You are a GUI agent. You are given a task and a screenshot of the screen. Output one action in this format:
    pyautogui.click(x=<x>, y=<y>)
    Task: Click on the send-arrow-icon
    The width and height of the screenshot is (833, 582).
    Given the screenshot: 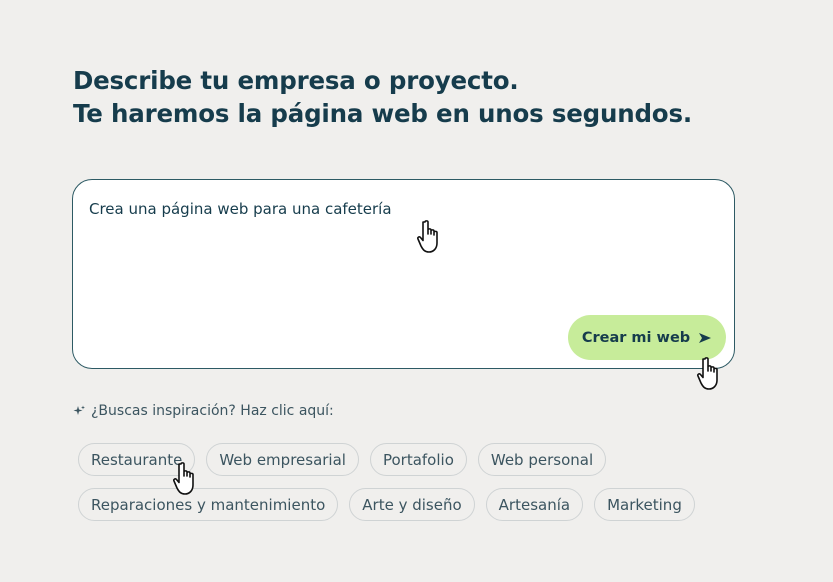 What is the action you would take?
    pyautogui.click(x=705, y=337)
    